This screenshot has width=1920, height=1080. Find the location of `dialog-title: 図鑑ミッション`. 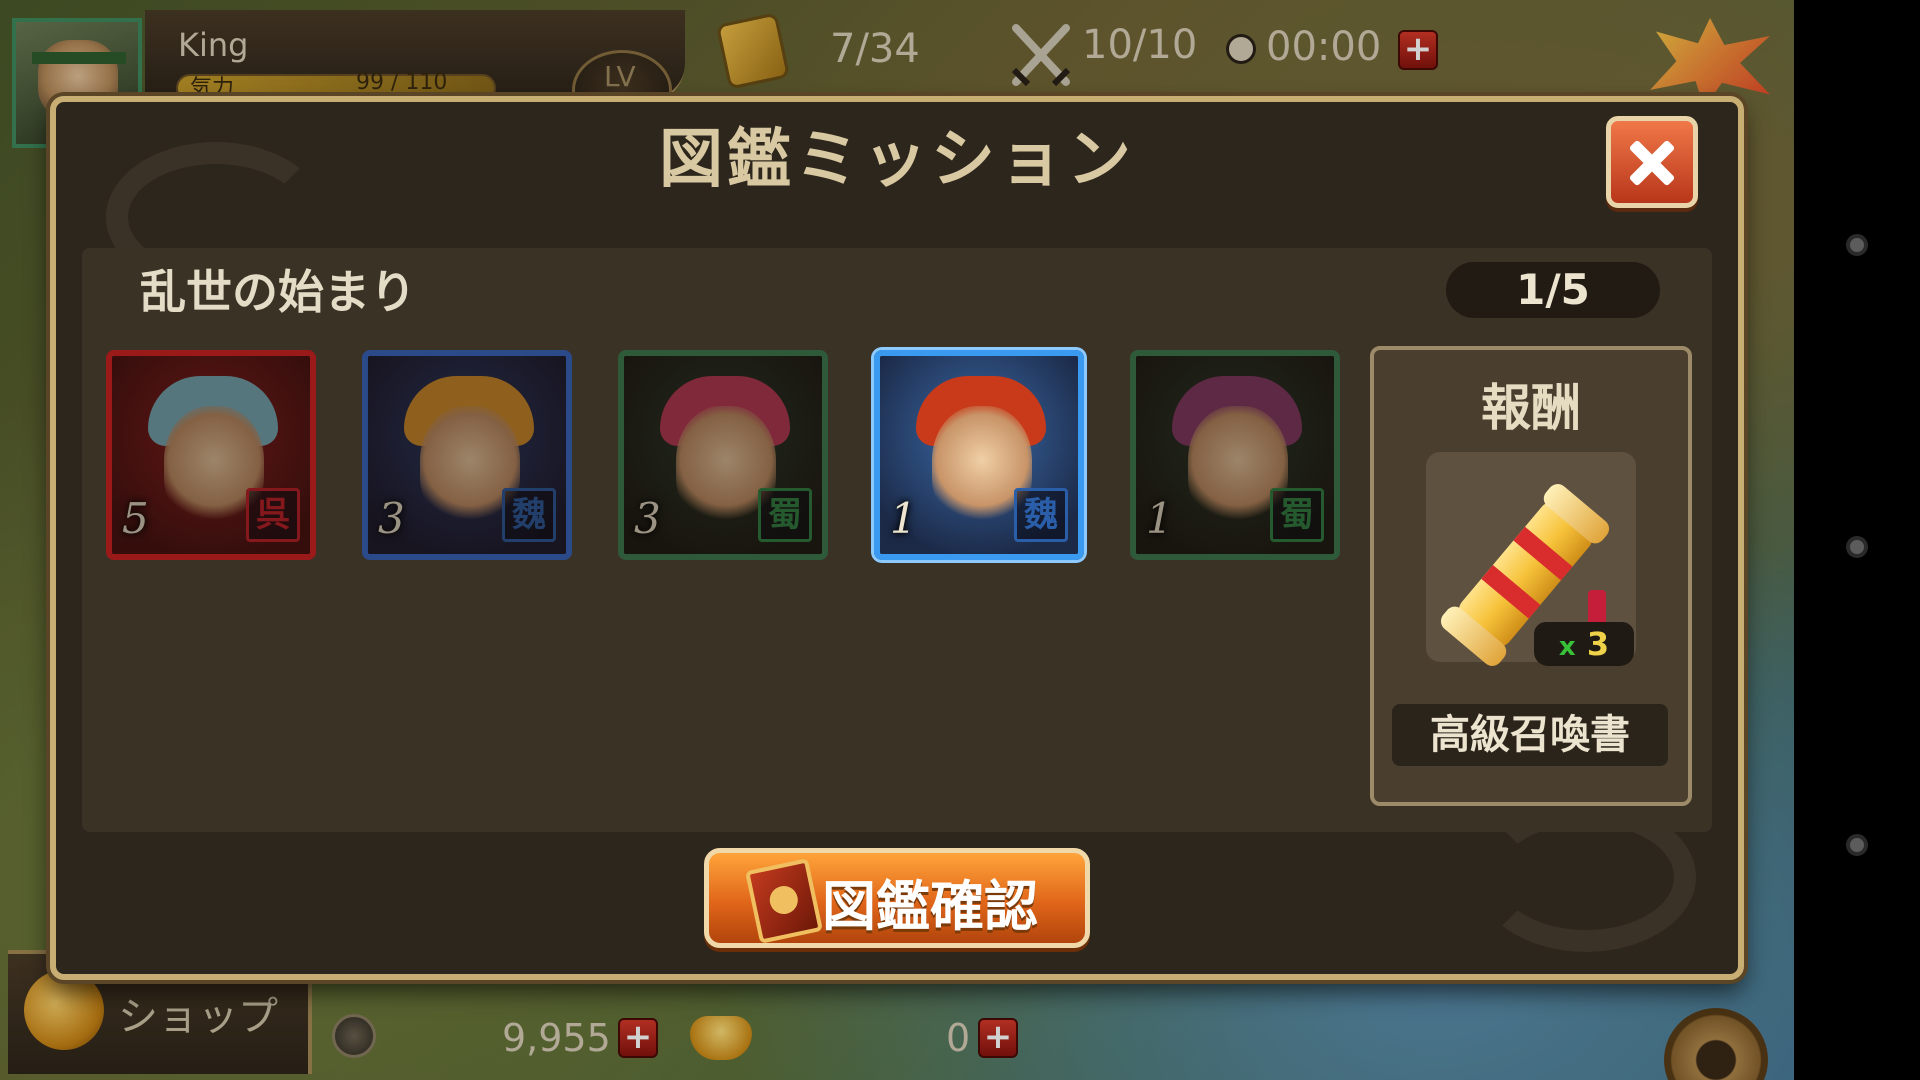

dialog-title: 図鑑ミッション is located at coordinates (897, 160).